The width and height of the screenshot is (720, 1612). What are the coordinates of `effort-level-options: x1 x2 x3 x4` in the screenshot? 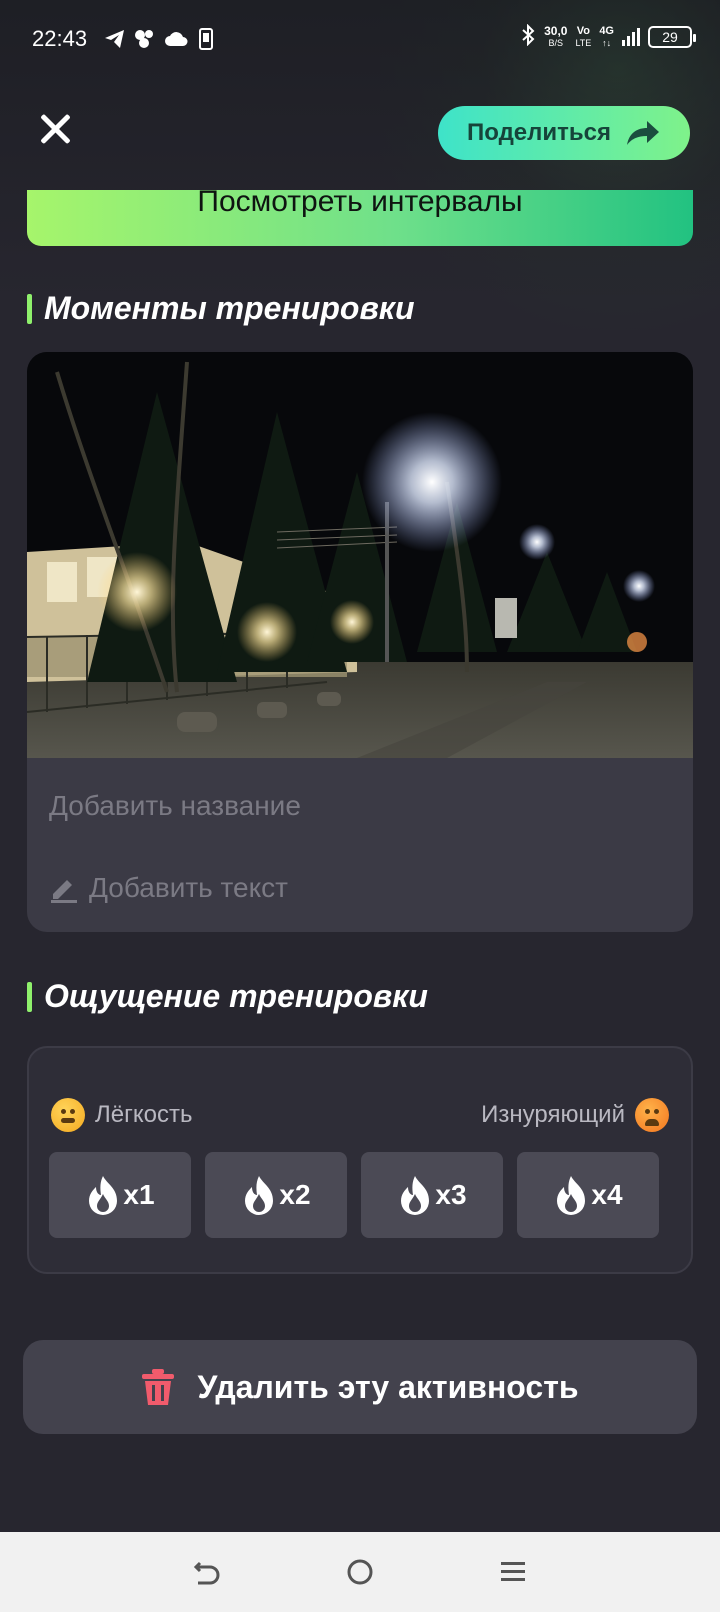 It's located at (354, 1195).